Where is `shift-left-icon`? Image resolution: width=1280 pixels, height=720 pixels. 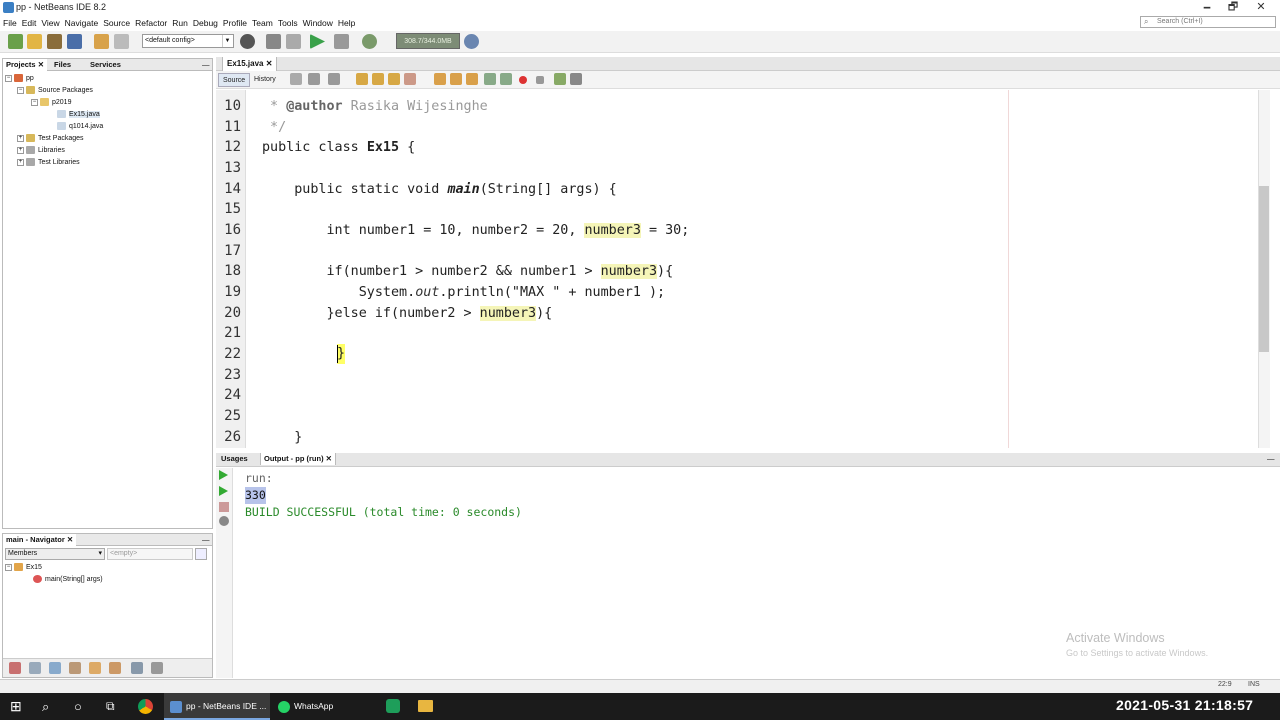 shift-left-icon is located at coordinates (440, 79).